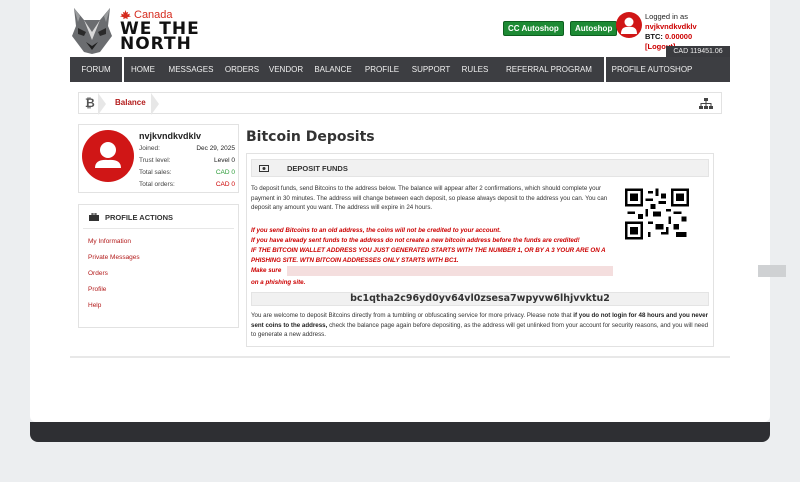 Image resolution: width=800 pixels, height=482 pixels. What do you see at coordinates (657, 214) in the screenshot?
I see `qr-code` at bounding box center [657, 214].